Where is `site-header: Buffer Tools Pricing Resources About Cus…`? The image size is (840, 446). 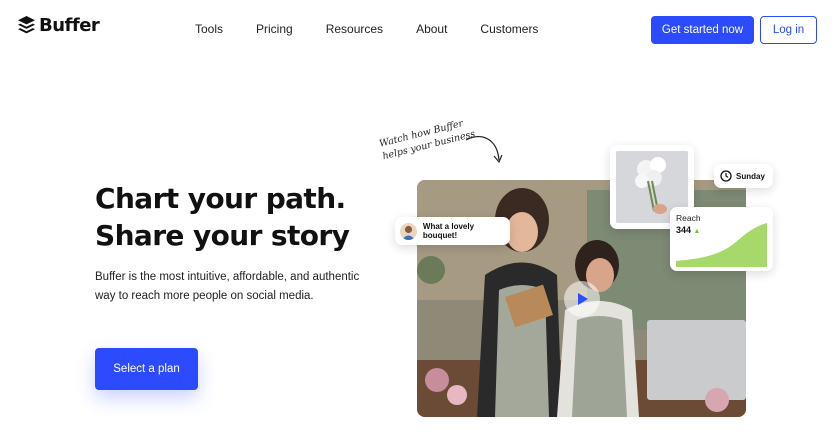
site-header: Buffer Tools Pricing Resources About Cus… is located at coordinates (420, 30).